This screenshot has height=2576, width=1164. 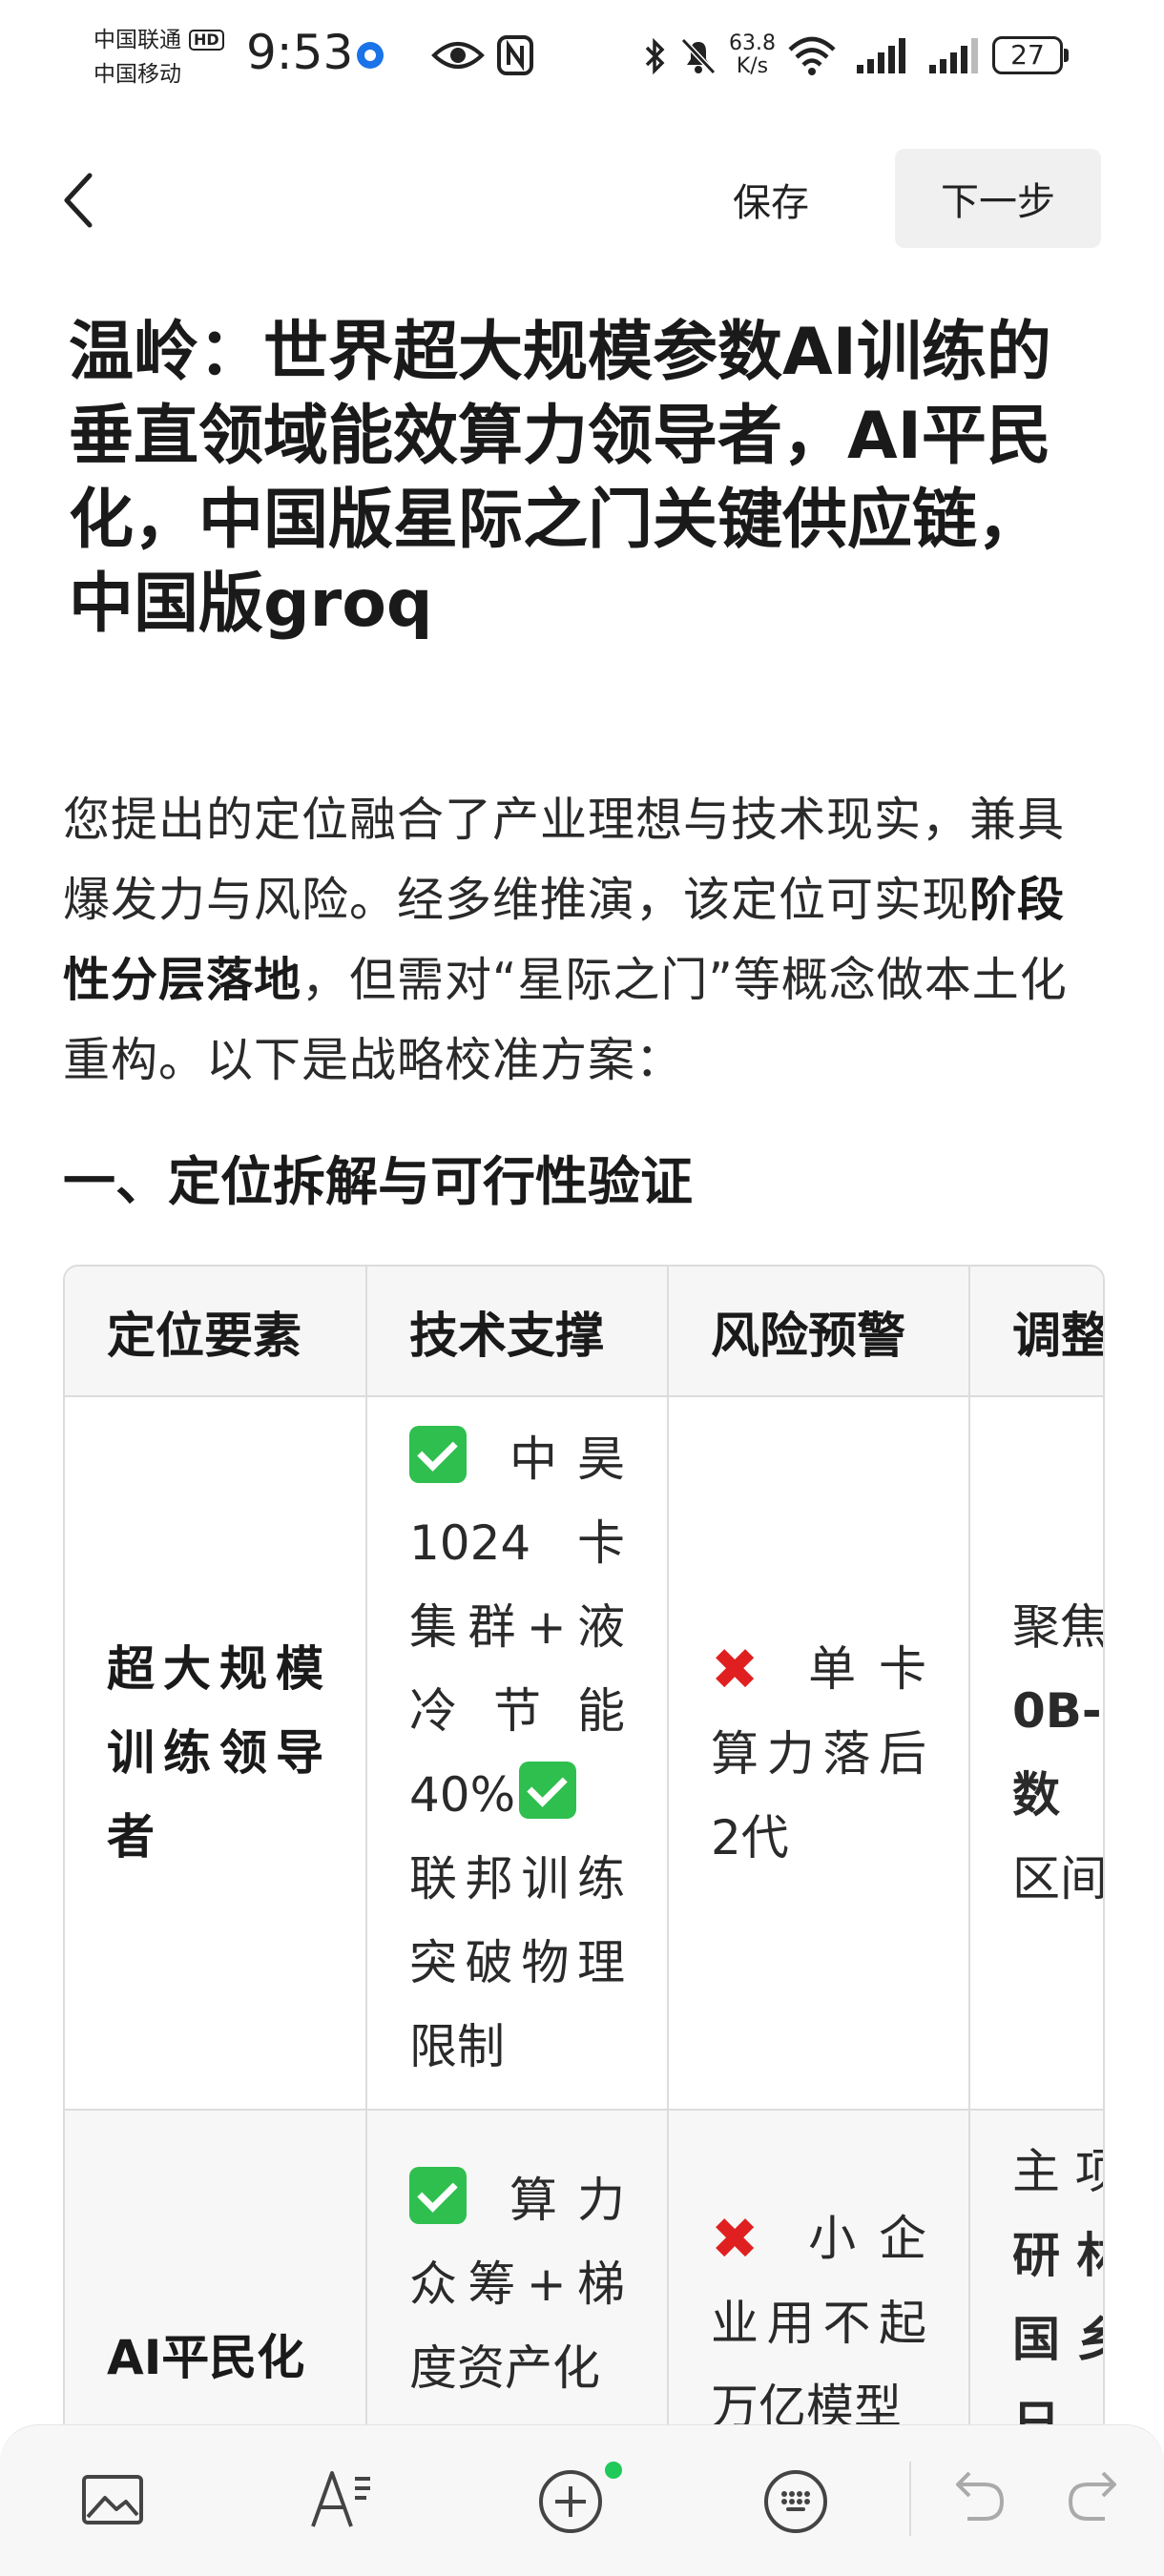 What do you see at coordinates (981, 2495) in the screenshot?
I see `undo-icon` at bounding box center [981, 2495].